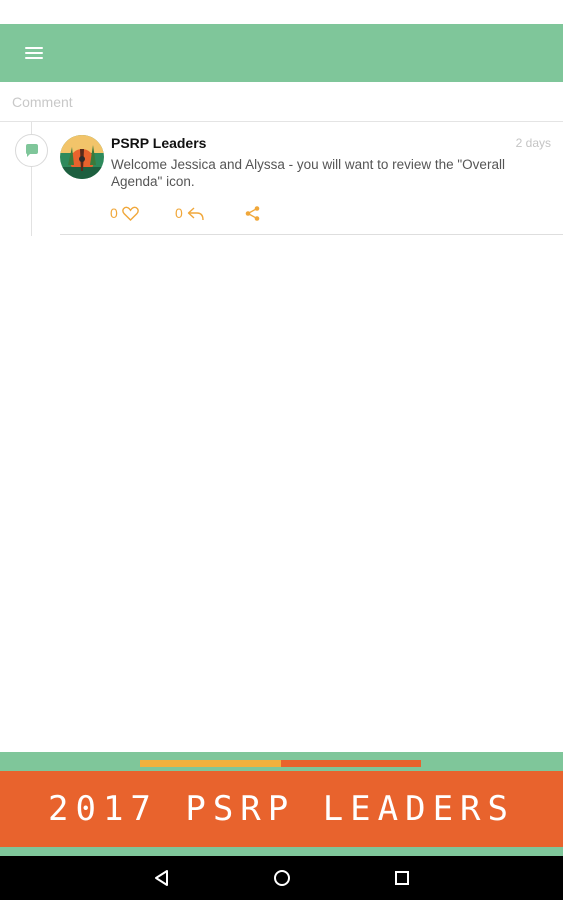 The height and width of the screenshot is (900, 563). I want to click on avatar, so click(82, 157).